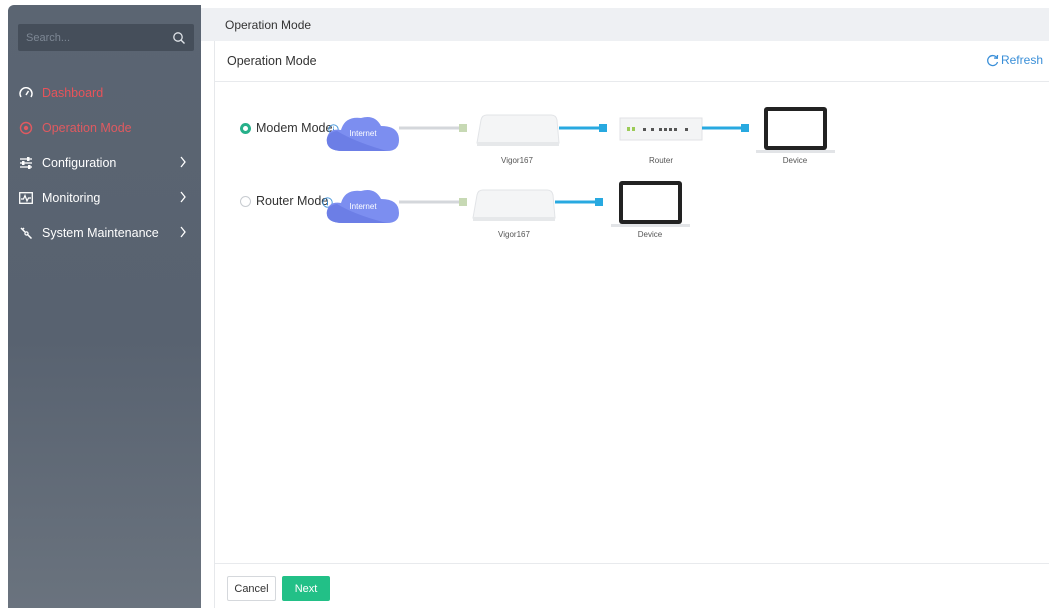 Image resolution: width=1049 pixels, height=608 pixels. Describe the element at coordinates (306, 588) in the screenshot. I see `next-button: Next` at that location.